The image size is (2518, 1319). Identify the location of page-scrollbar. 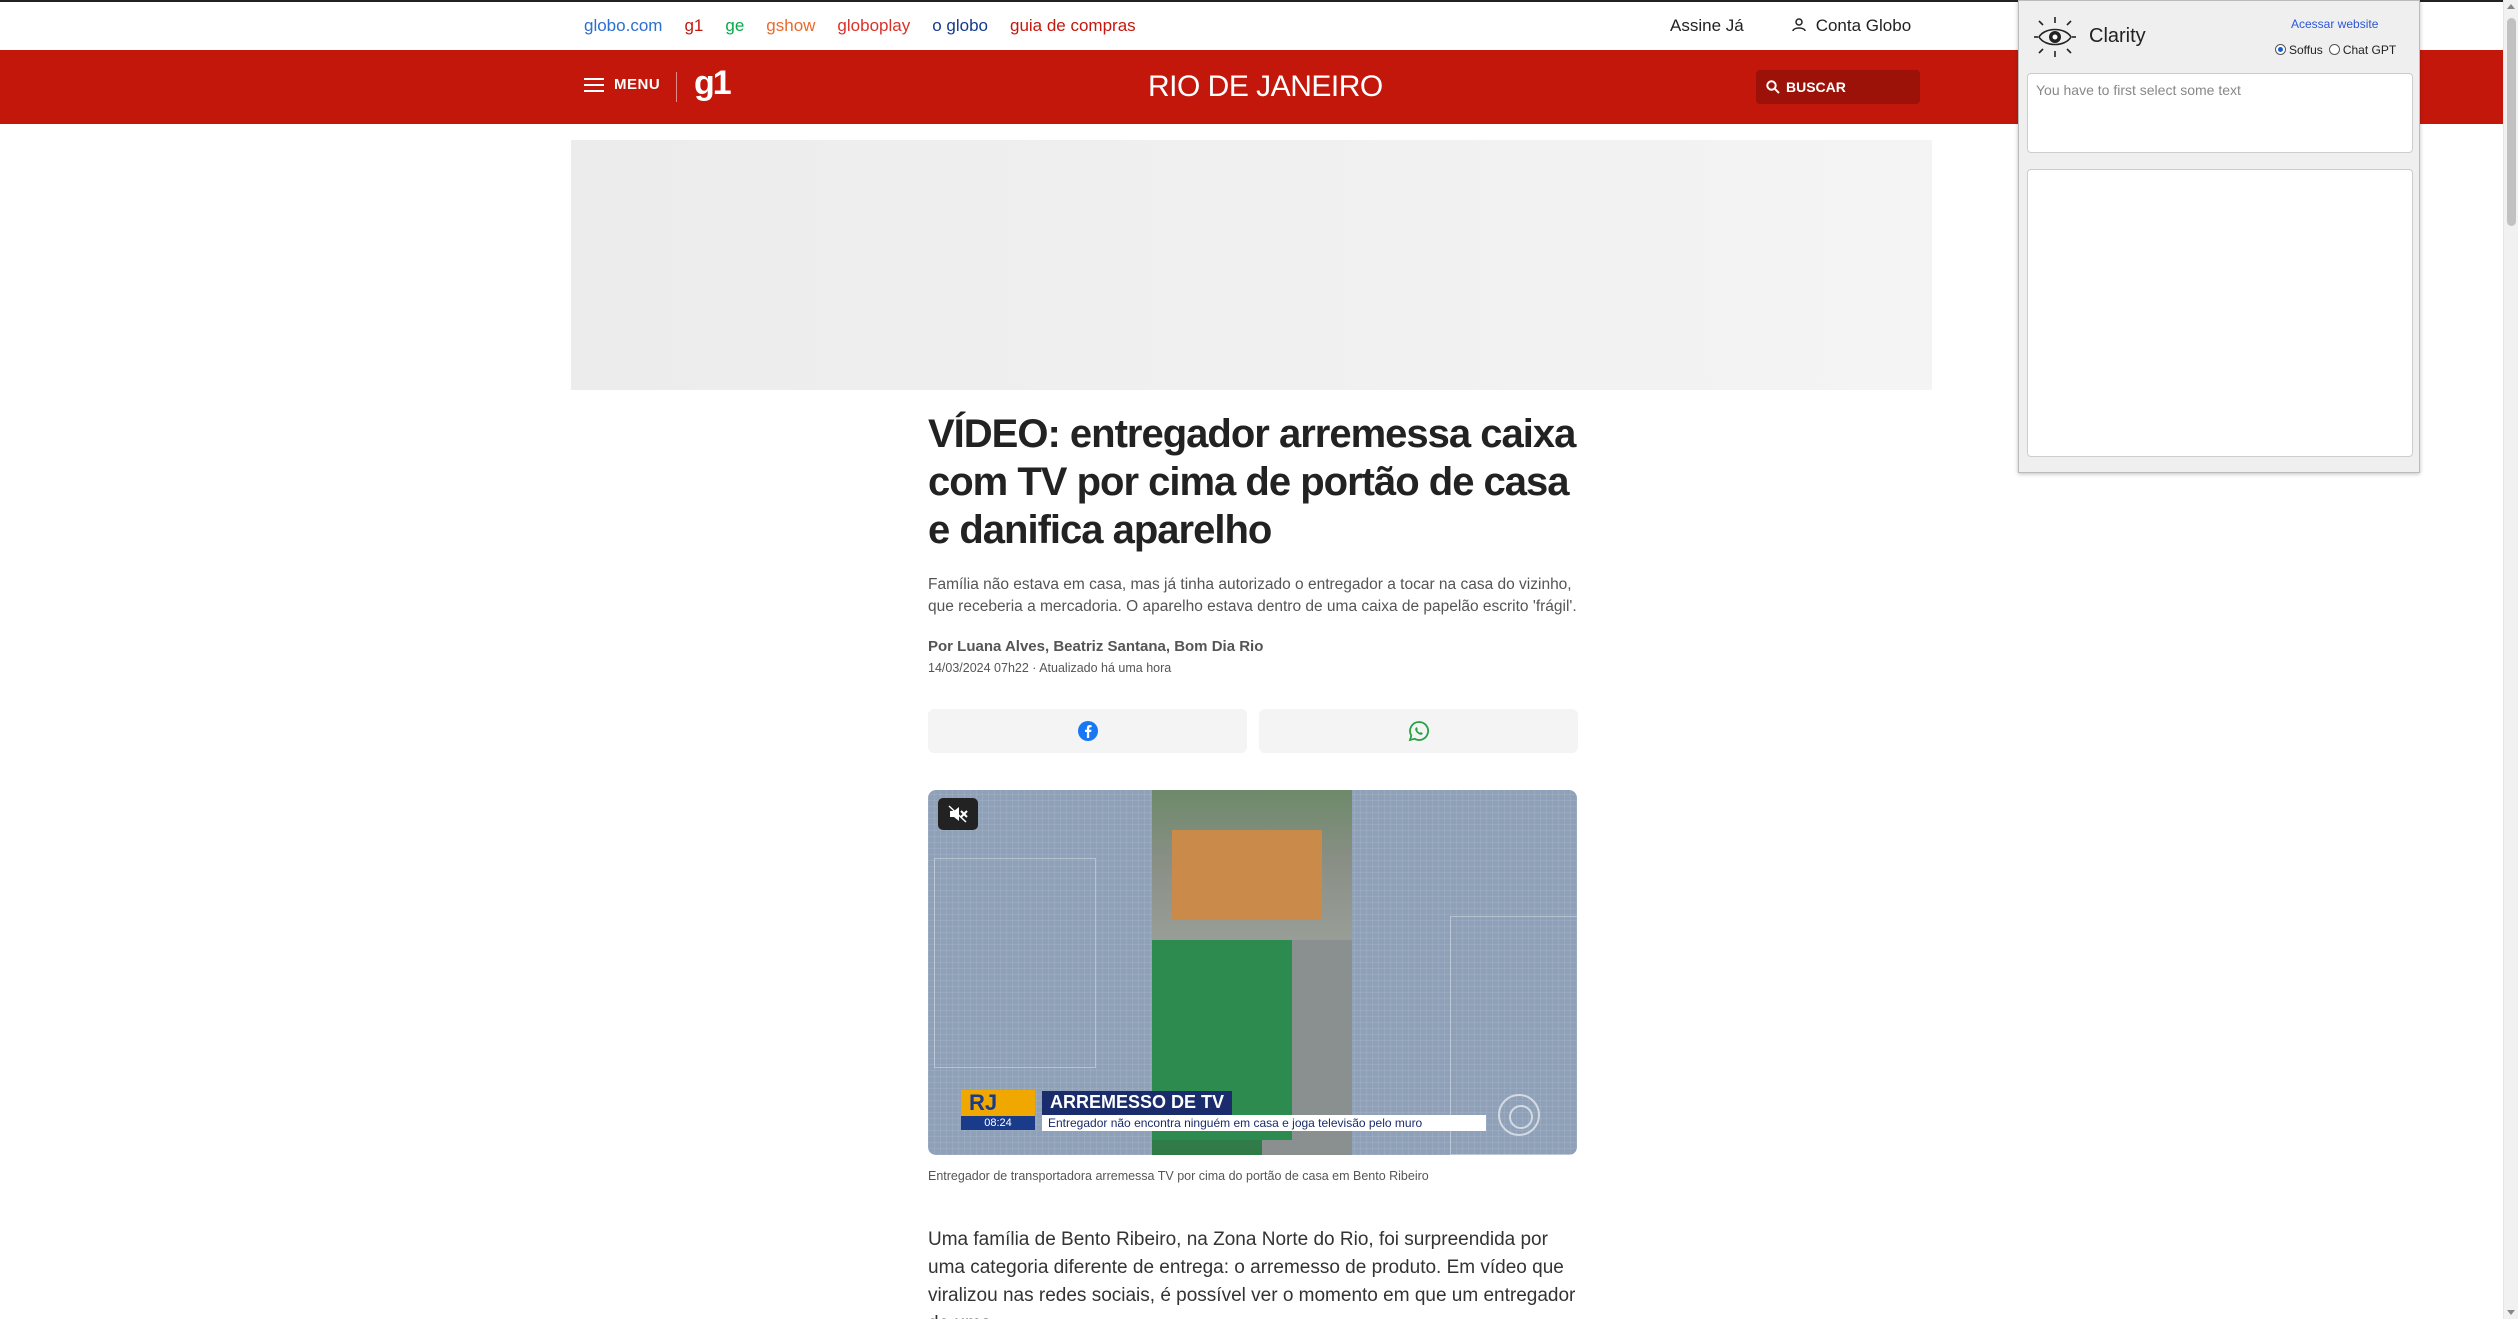
(2510, 659).